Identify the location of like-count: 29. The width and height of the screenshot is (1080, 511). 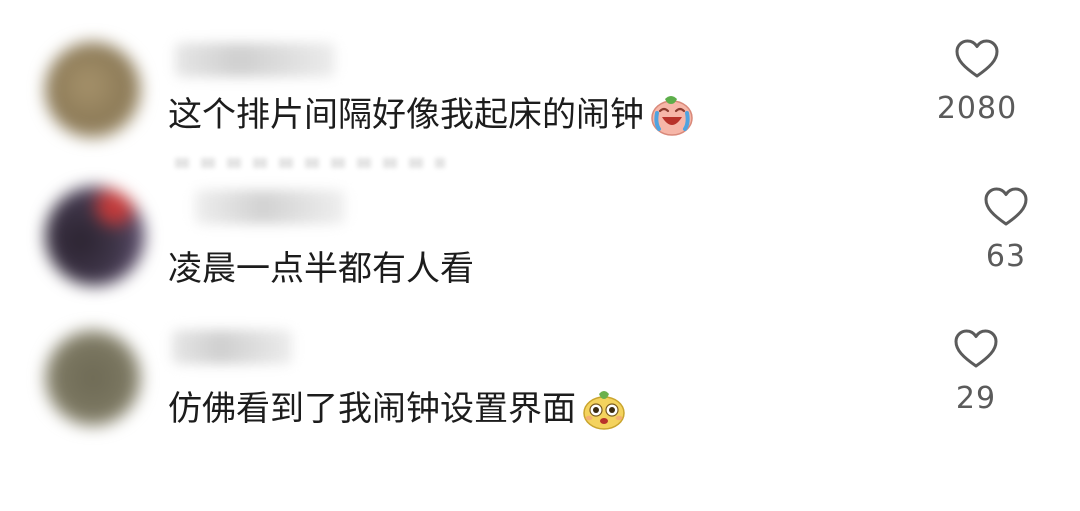
(976, 398).